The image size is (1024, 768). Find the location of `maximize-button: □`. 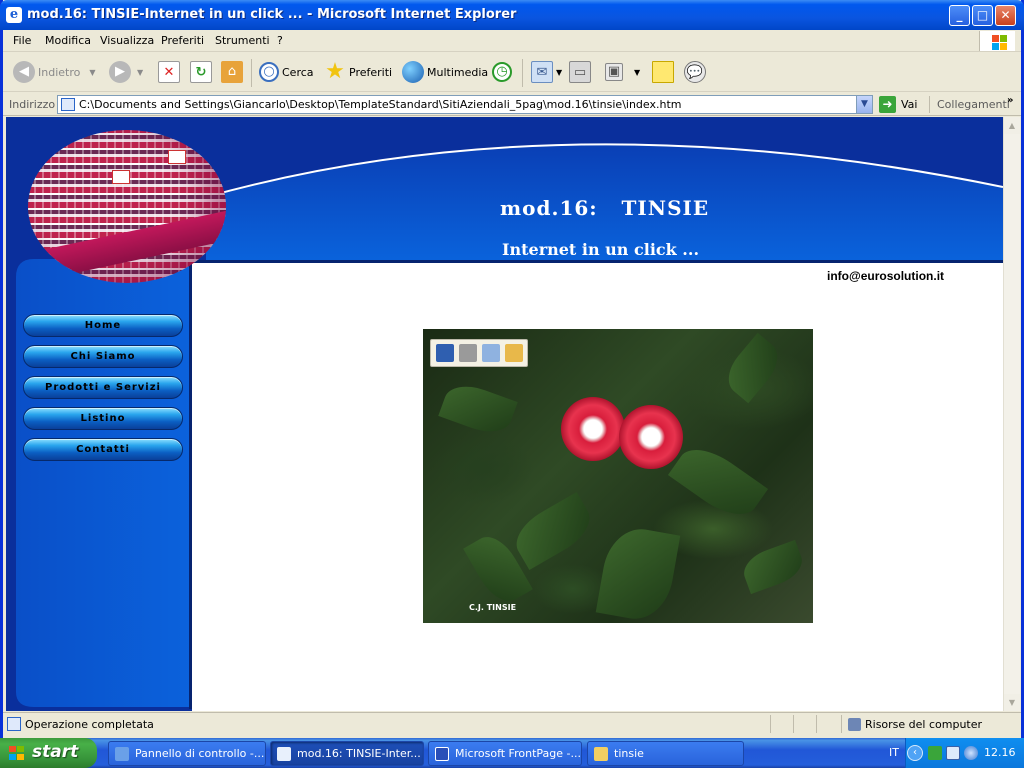

maximize-button: □ is located at coordinates (982, 15).